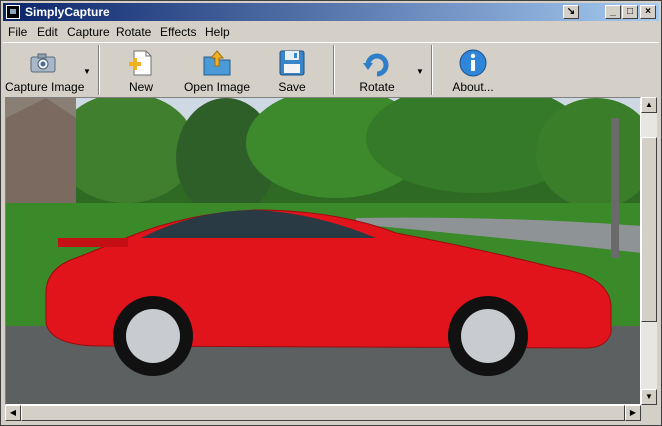  What do you see at coordinates (613, 12) in the screenshot?
I see `minimize-button: _` at bounding box center [613, 12].